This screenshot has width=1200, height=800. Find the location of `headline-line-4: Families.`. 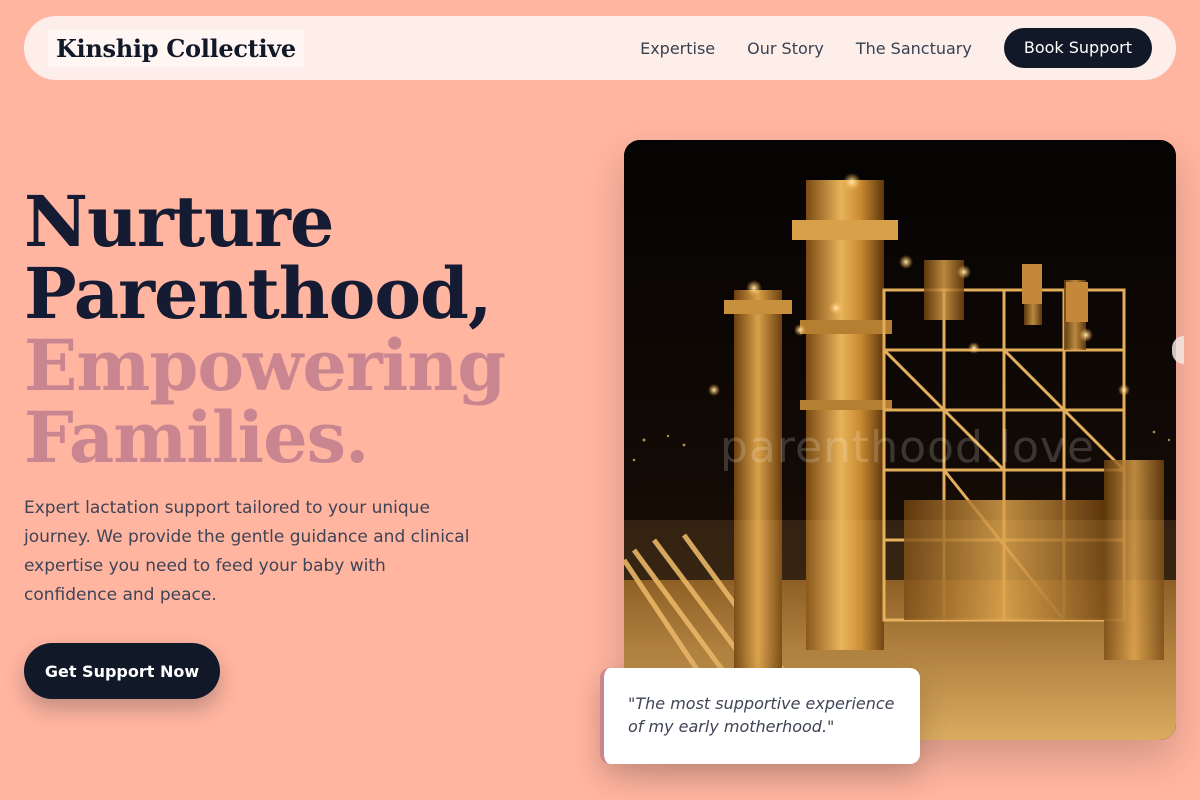

headline-line-4: Families. is located at coordinates (196, 437).